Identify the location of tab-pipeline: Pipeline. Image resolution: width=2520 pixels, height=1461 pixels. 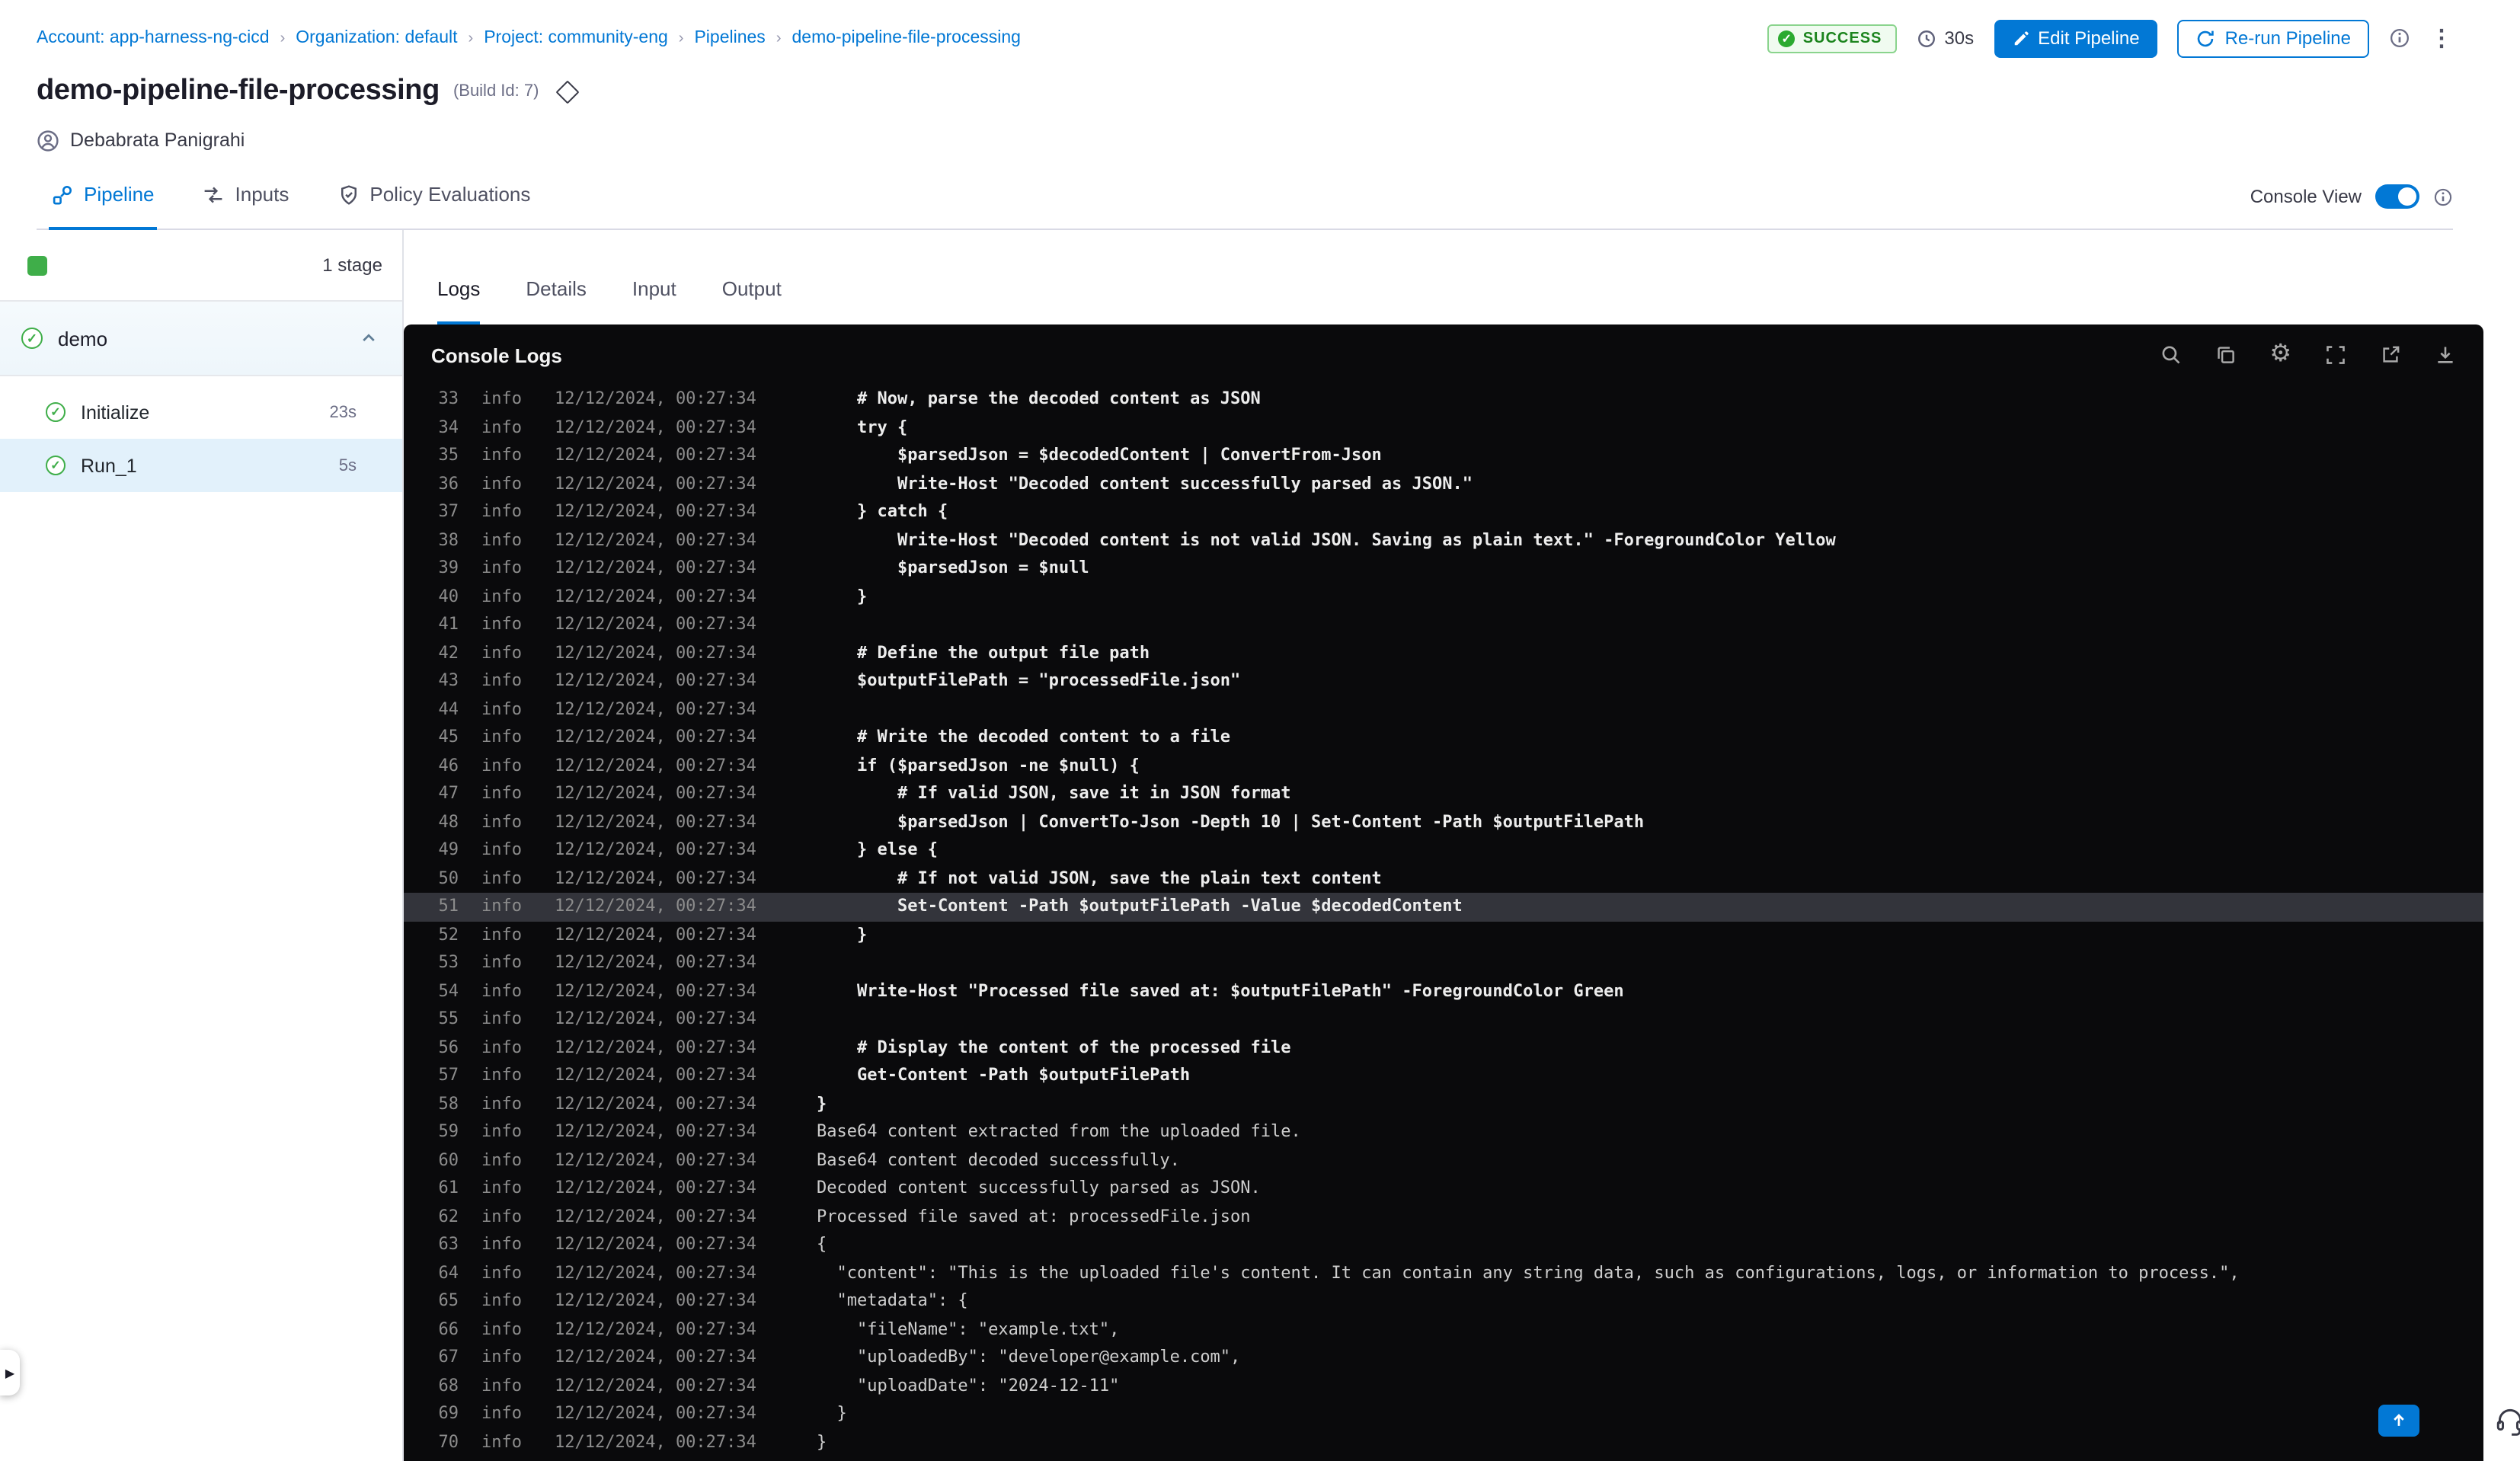
(103, 205).